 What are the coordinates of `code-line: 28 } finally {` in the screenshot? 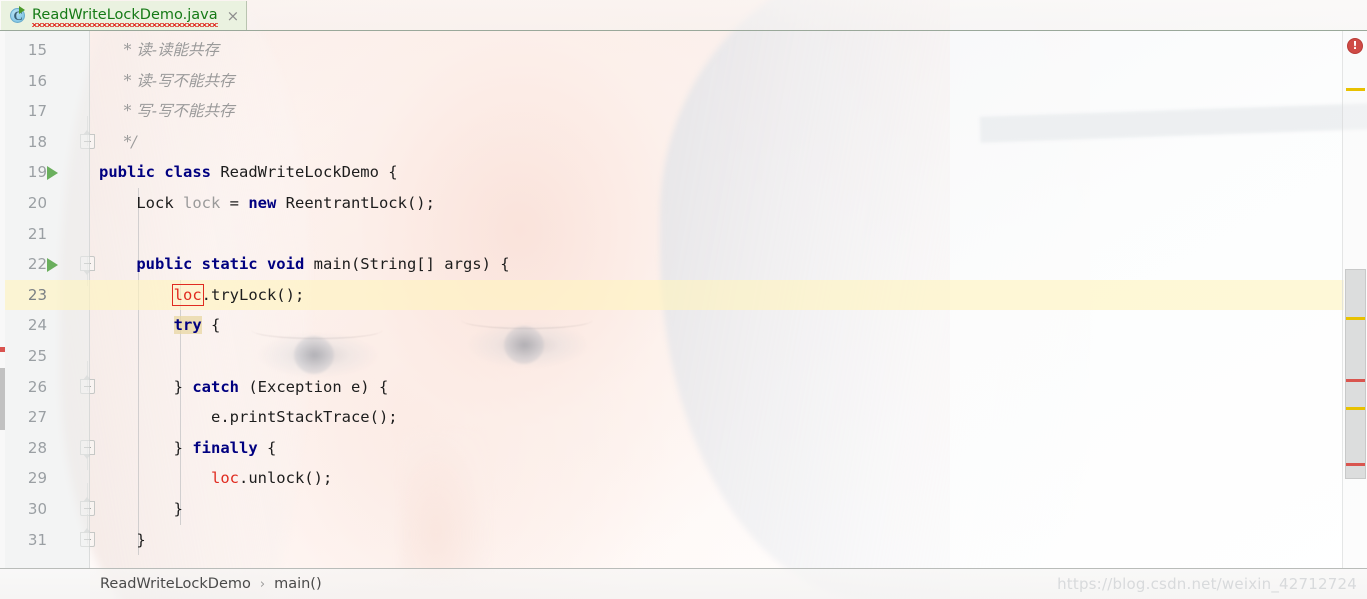 It's located at (683, 448).